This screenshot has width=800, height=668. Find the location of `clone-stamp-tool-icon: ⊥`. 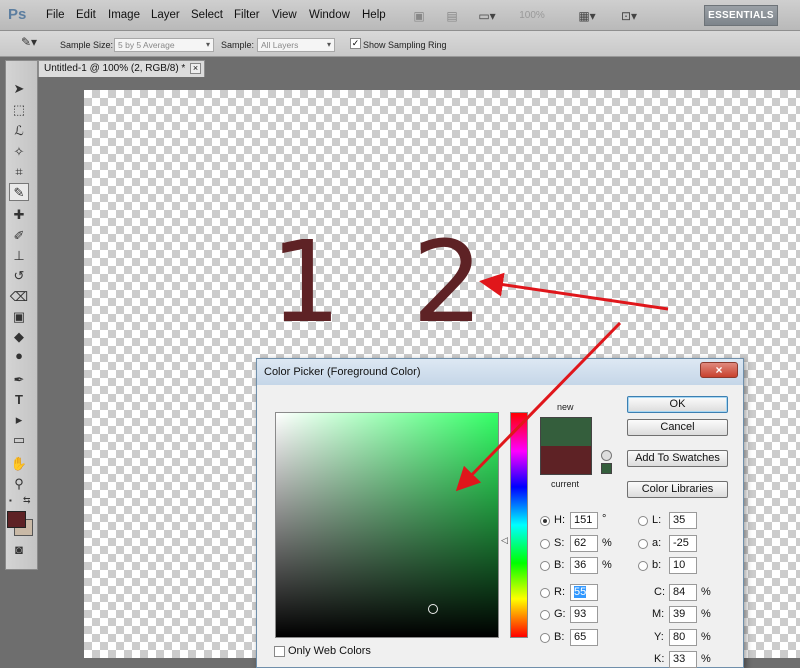

clone-stamp-tool-icon: ⊥ is located at coordinates (19, 256).